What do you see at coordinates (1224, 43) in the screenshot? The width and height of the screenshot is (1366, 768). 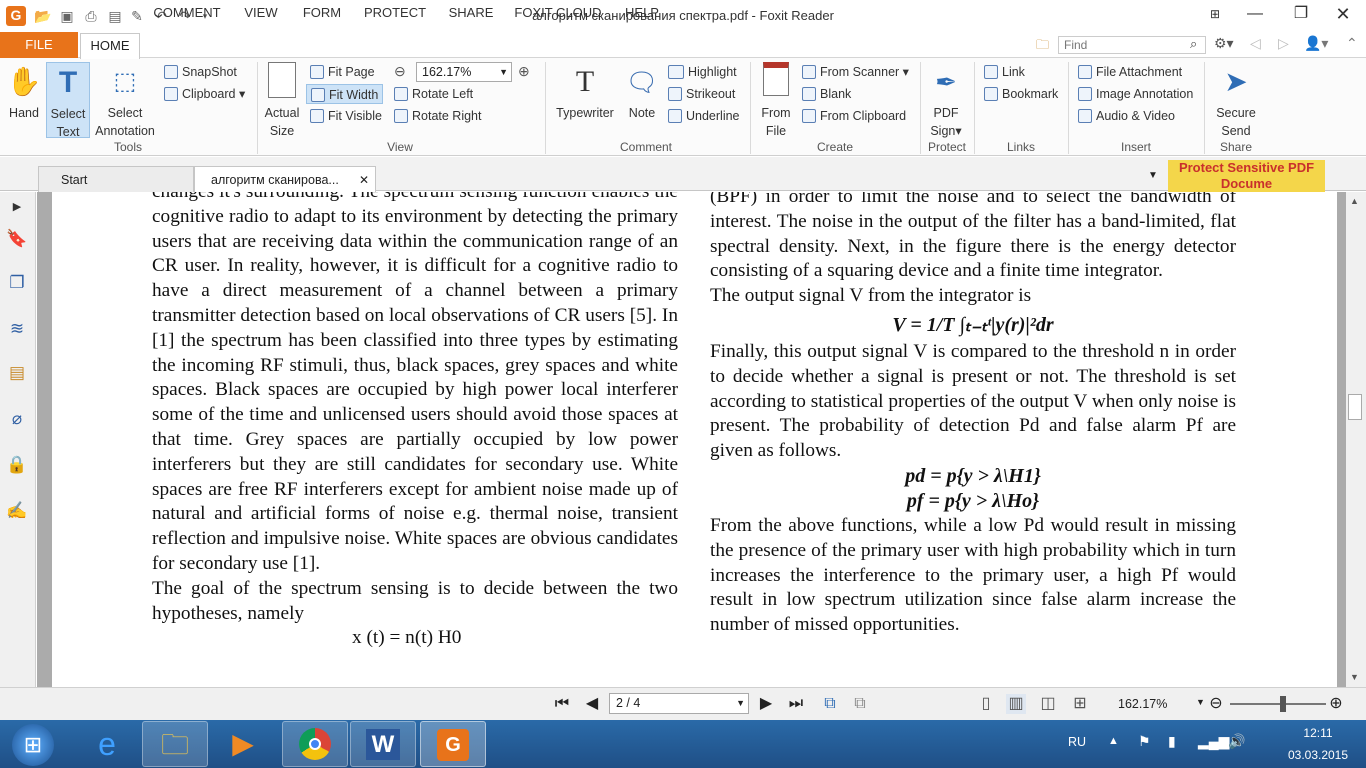 I see `gear-icon: ⚙▾` at bounding box center [1224, 43].